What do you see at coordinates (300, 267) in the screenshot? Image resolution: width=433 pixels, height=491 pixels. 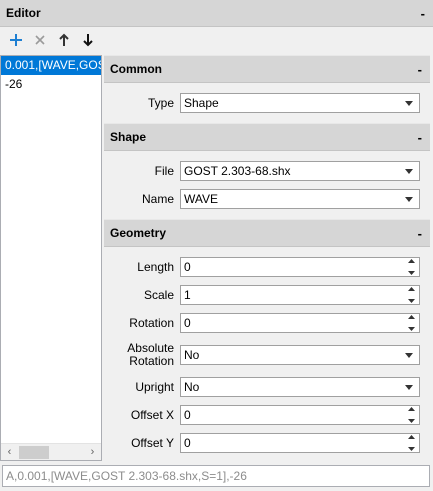 I see `length-spinbox: 0` at bounding box center [300, 267].